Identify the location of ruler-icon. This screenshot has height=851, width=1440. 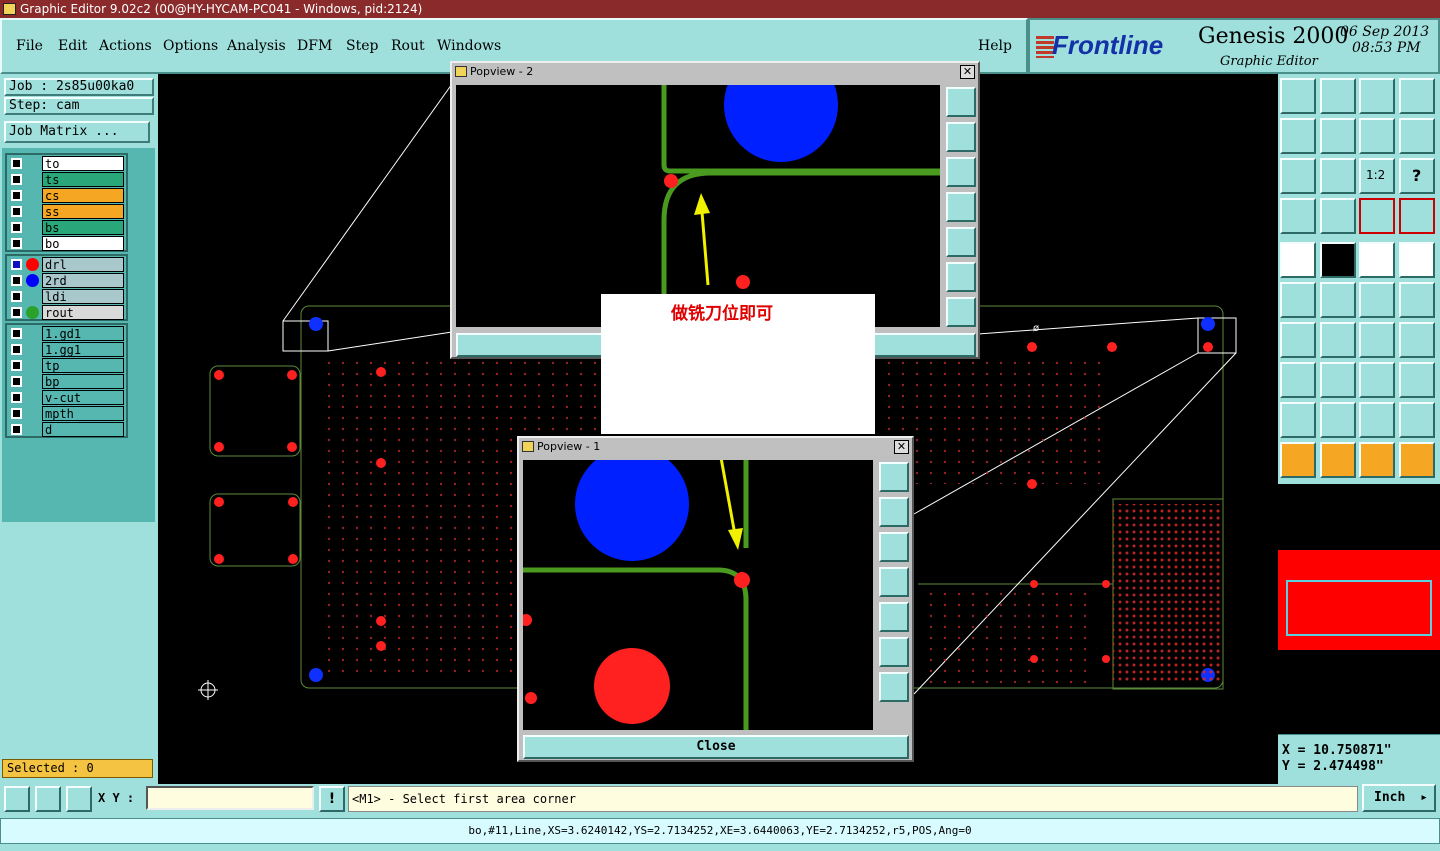
(1377, 260).